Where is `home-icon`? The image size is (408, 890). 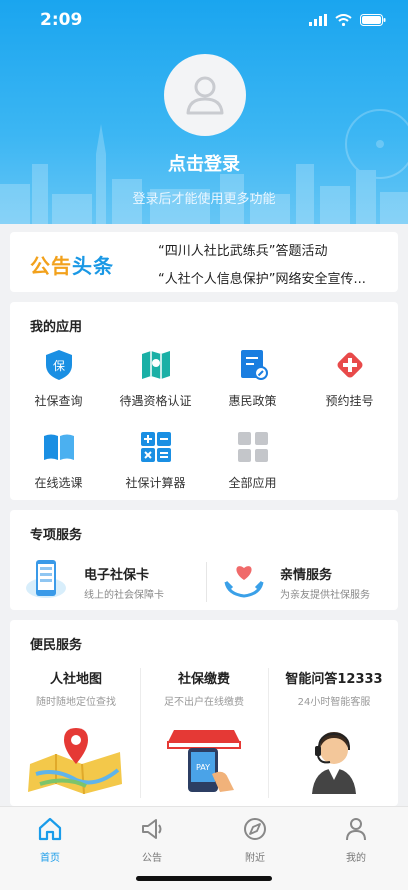 home-icon is located at coordinates (50, 829).